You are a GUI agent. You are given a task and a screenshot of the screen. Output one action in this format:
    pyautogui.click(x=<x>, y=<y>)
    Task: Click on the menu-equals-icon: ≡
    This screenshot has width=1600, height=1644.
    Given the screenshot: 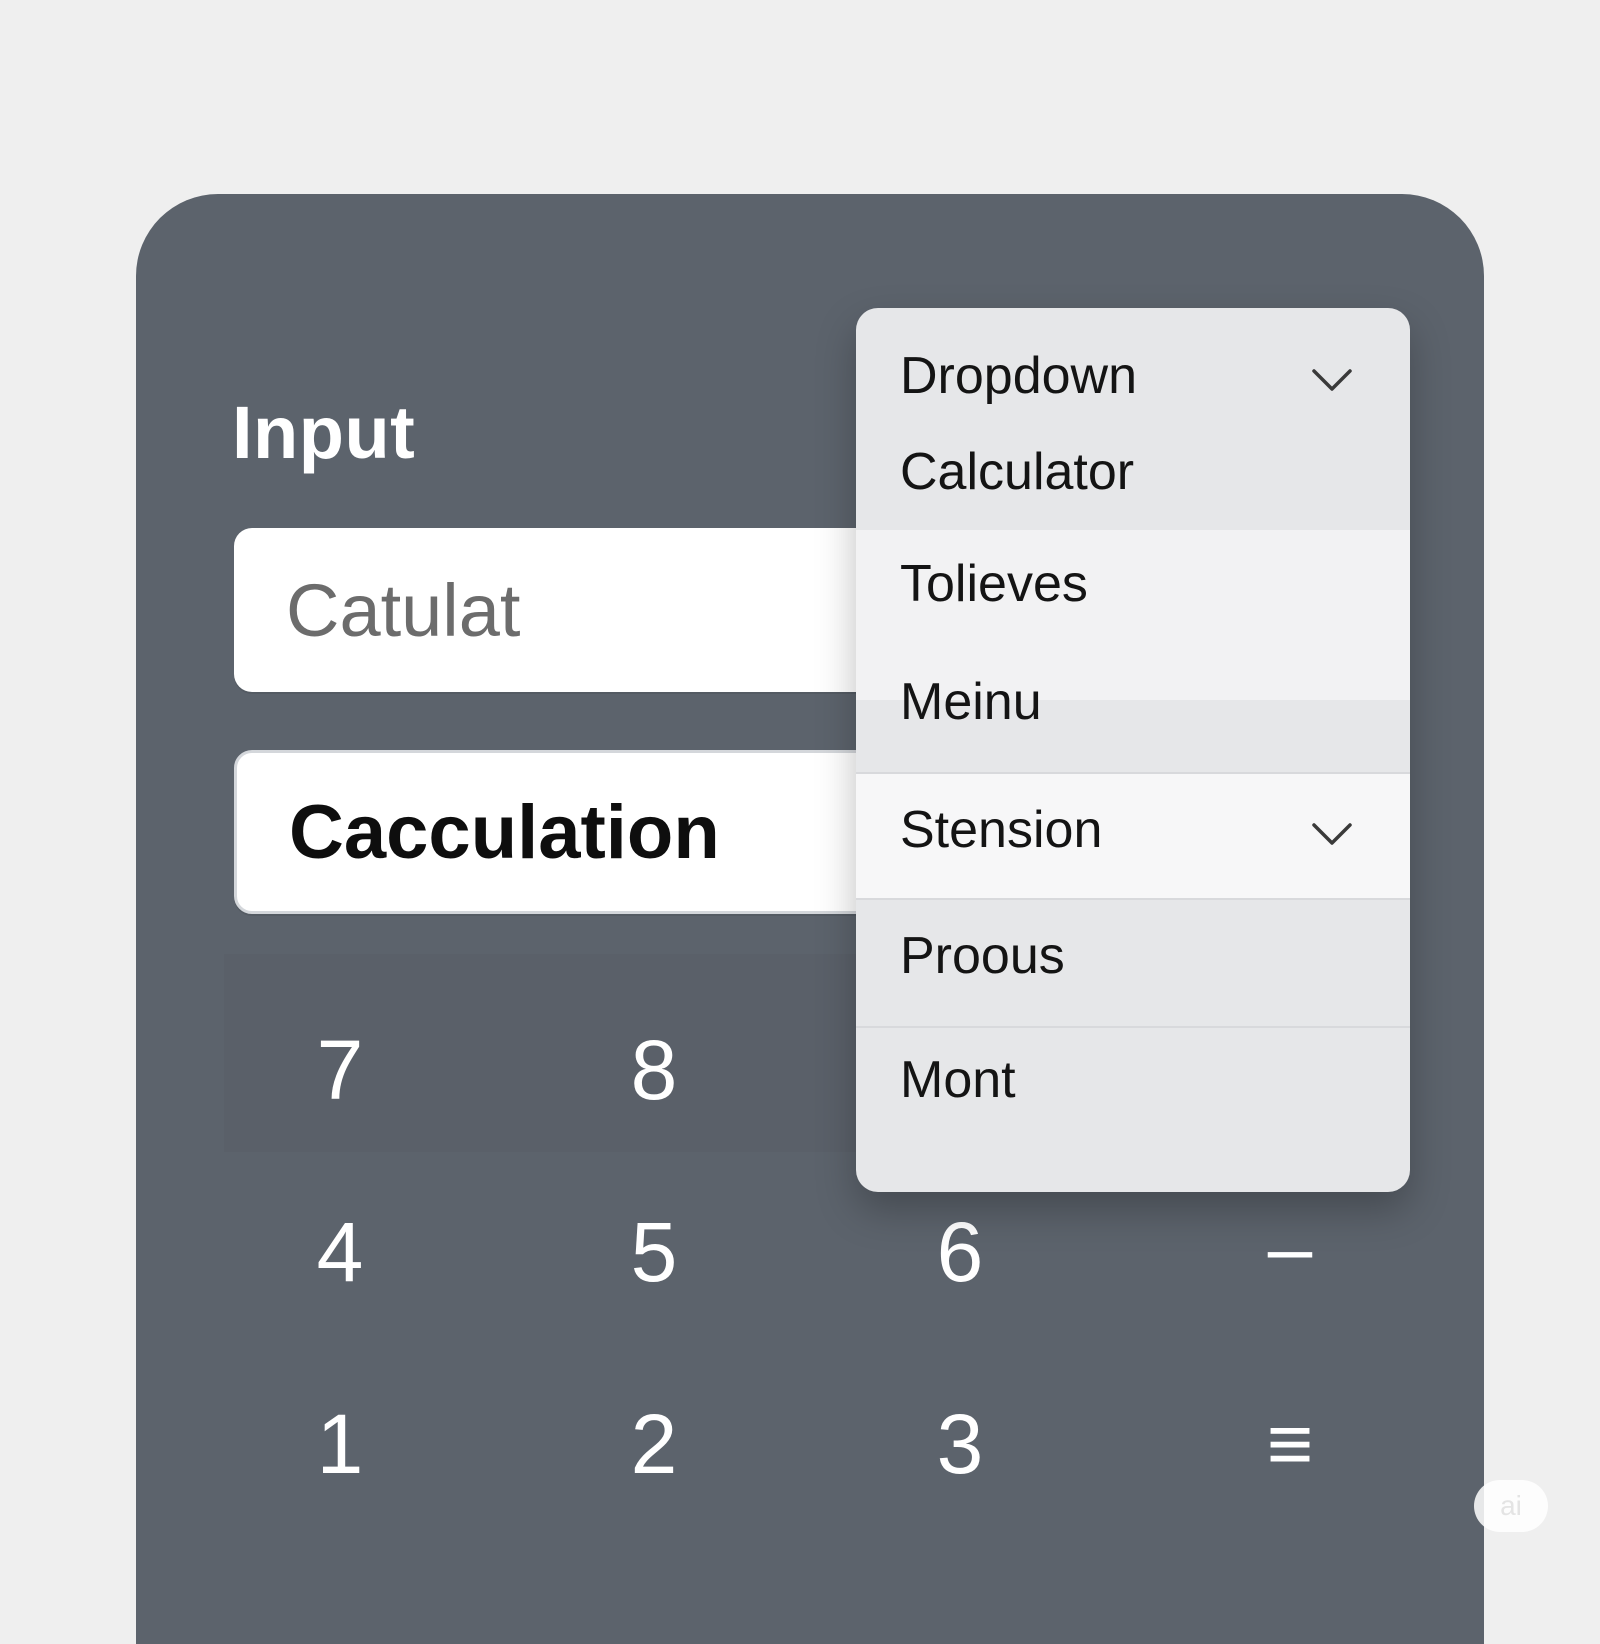 What is the action you would take?
    pyautogui.click(x=1290, y=1443)
    